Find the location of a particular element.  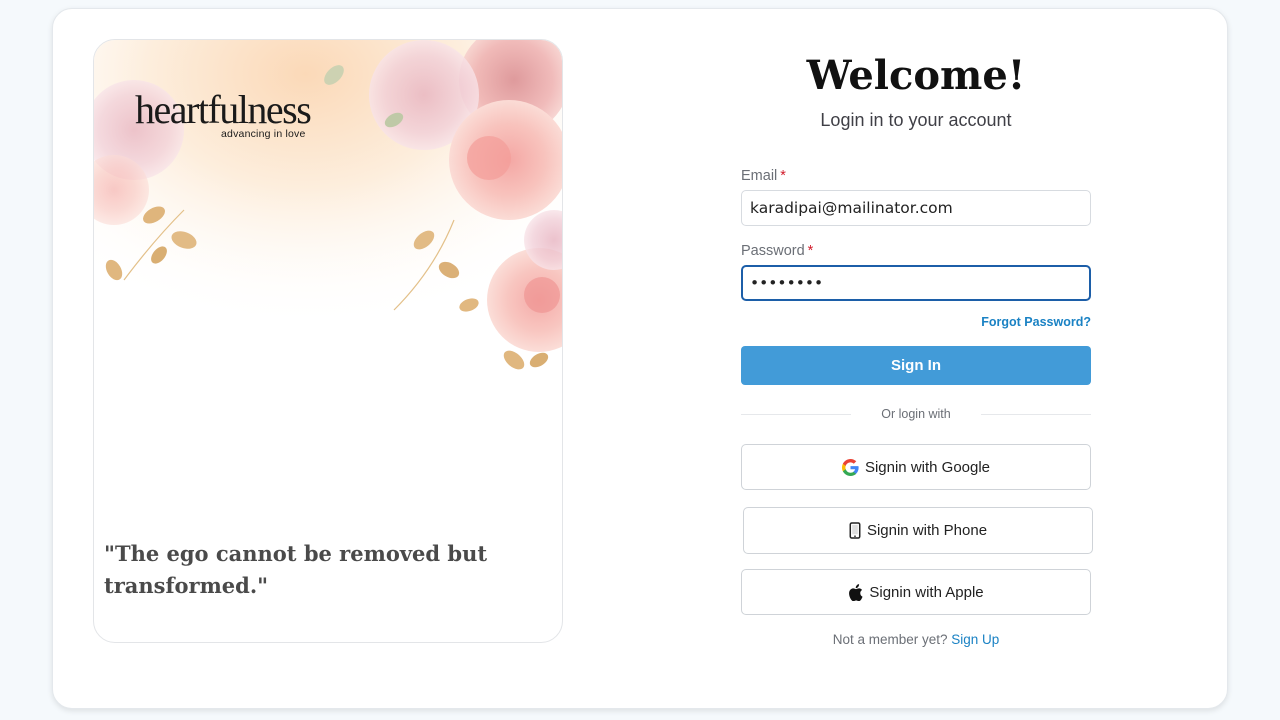

email-label-text: Email is located at coordinates (759, 176).